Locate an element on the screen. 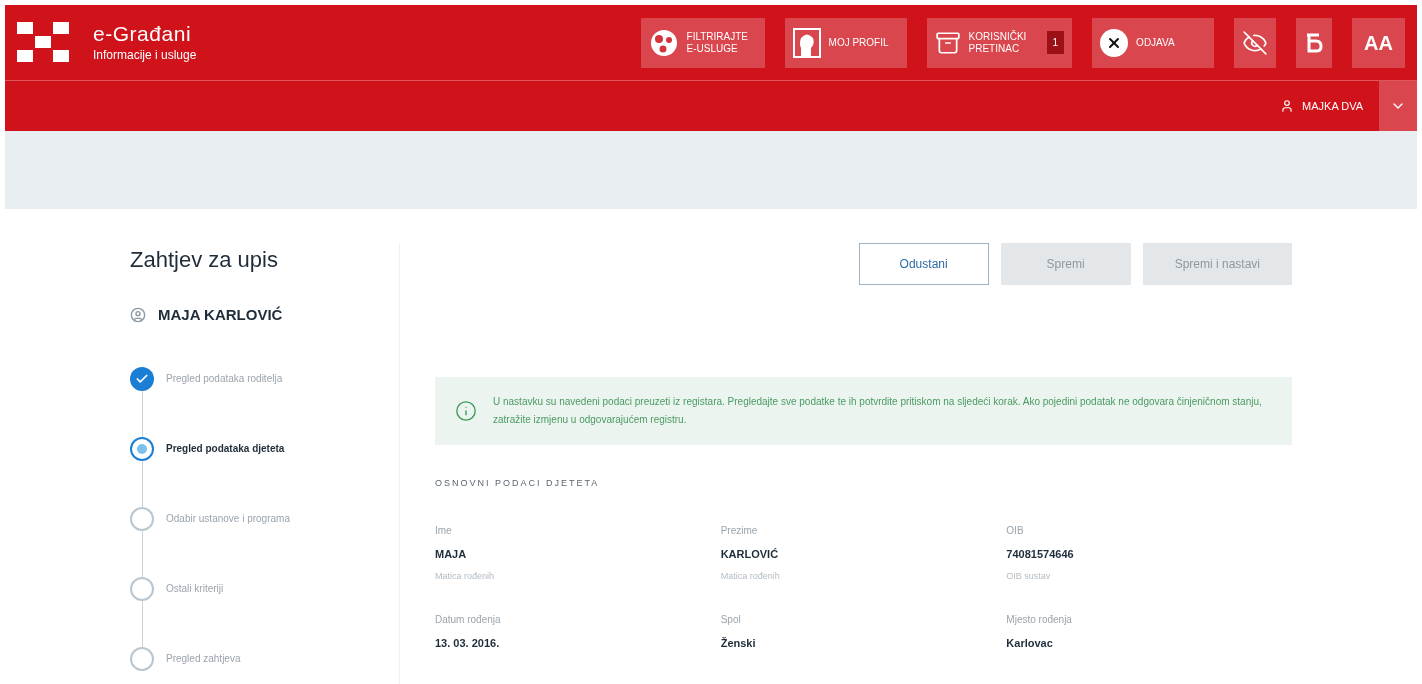  field-value: Karlovac is located at coordinates (1030, 643).